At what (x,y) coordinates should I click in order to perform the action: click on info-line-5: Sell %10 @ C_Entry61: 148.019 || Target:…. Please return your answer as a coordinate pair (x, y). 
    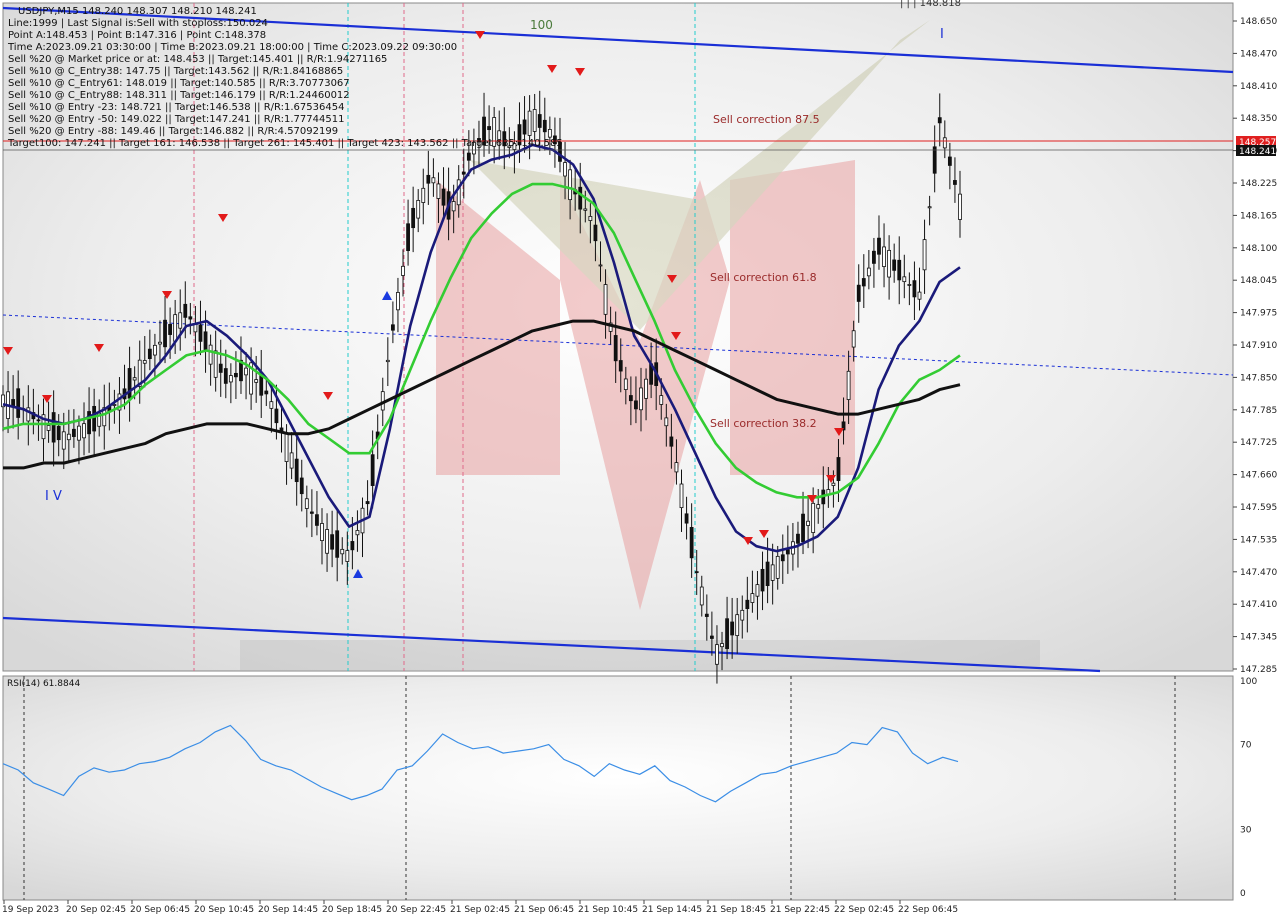
    Looking at the image, I should click on (179, 83).